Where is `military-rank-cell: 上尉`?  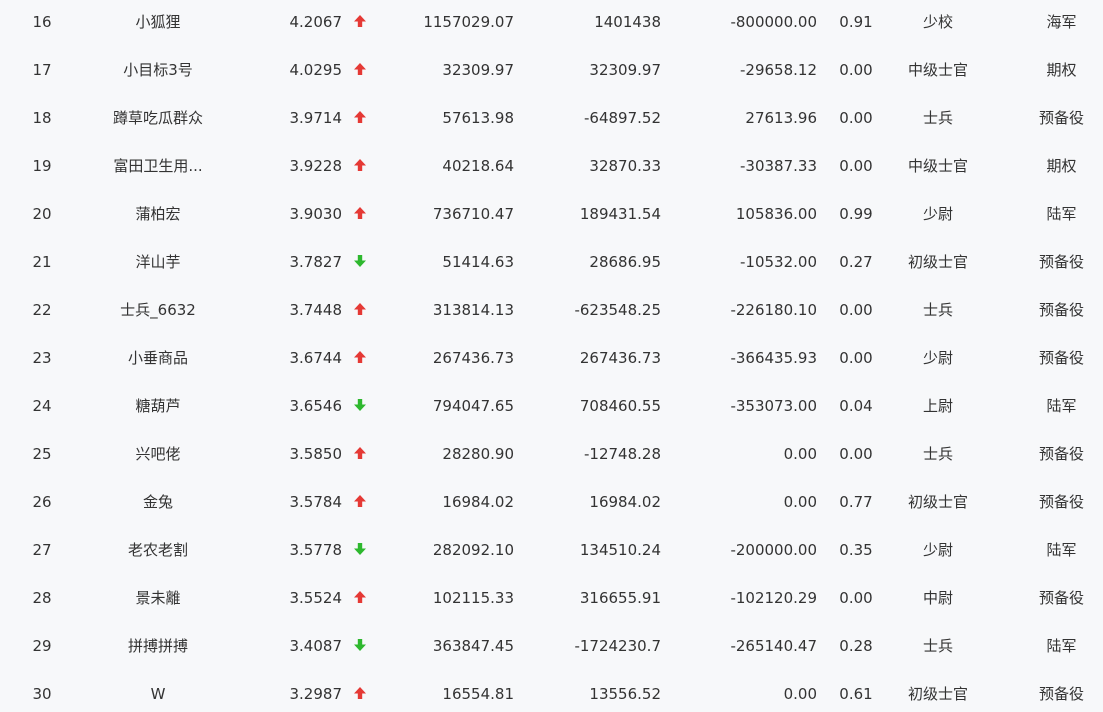 military-rank-cell: 上尉 is located at coordinates (937, 406).